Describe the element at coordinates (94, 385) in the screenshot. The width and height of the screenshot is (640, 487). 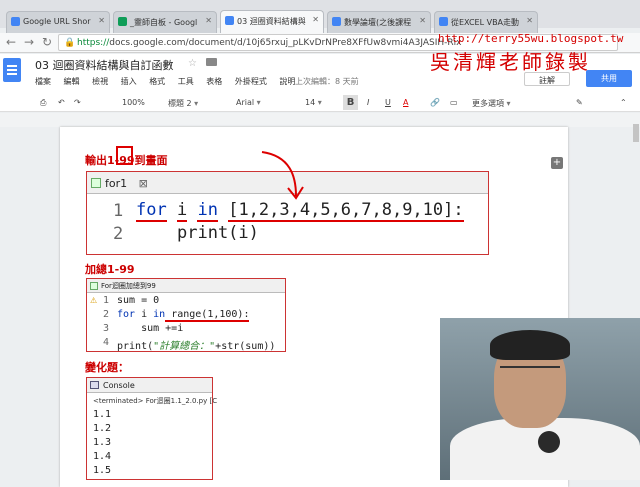
I see `console-icon` at that location.